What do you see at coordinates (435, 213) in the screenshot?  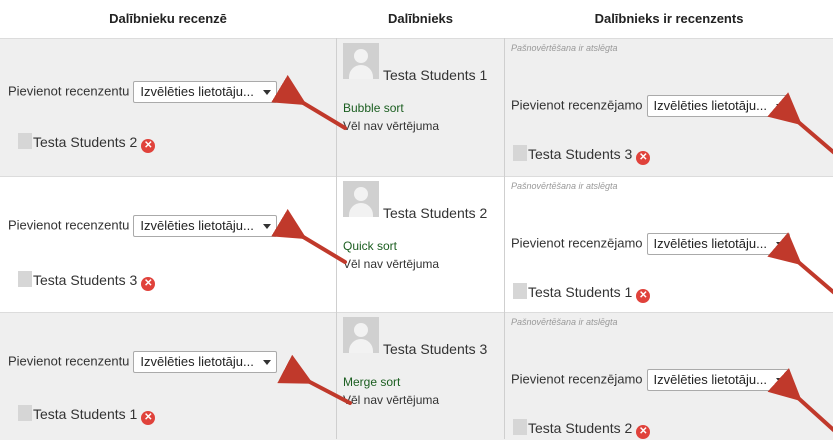 I see `participant-name: Testa Students 2` at bounding box center [435, 213].